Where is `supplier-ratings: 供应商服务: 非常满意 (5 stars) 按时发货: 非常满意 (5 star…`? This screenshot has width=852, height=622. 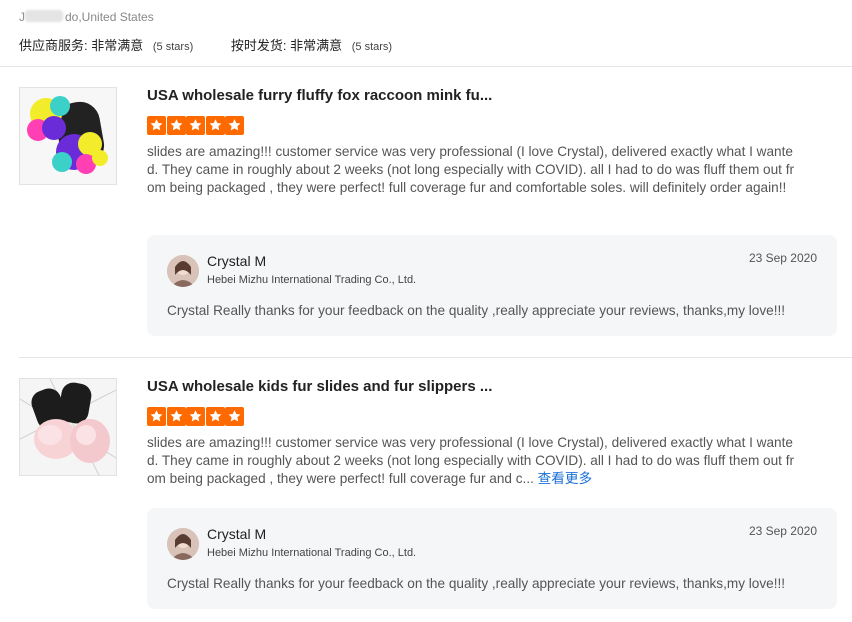
supplier-ratings: 供应商服务: 非常满意 (5 stars) 按时发货: 非常满意 (5 star… is located at coordinates (222, 44).